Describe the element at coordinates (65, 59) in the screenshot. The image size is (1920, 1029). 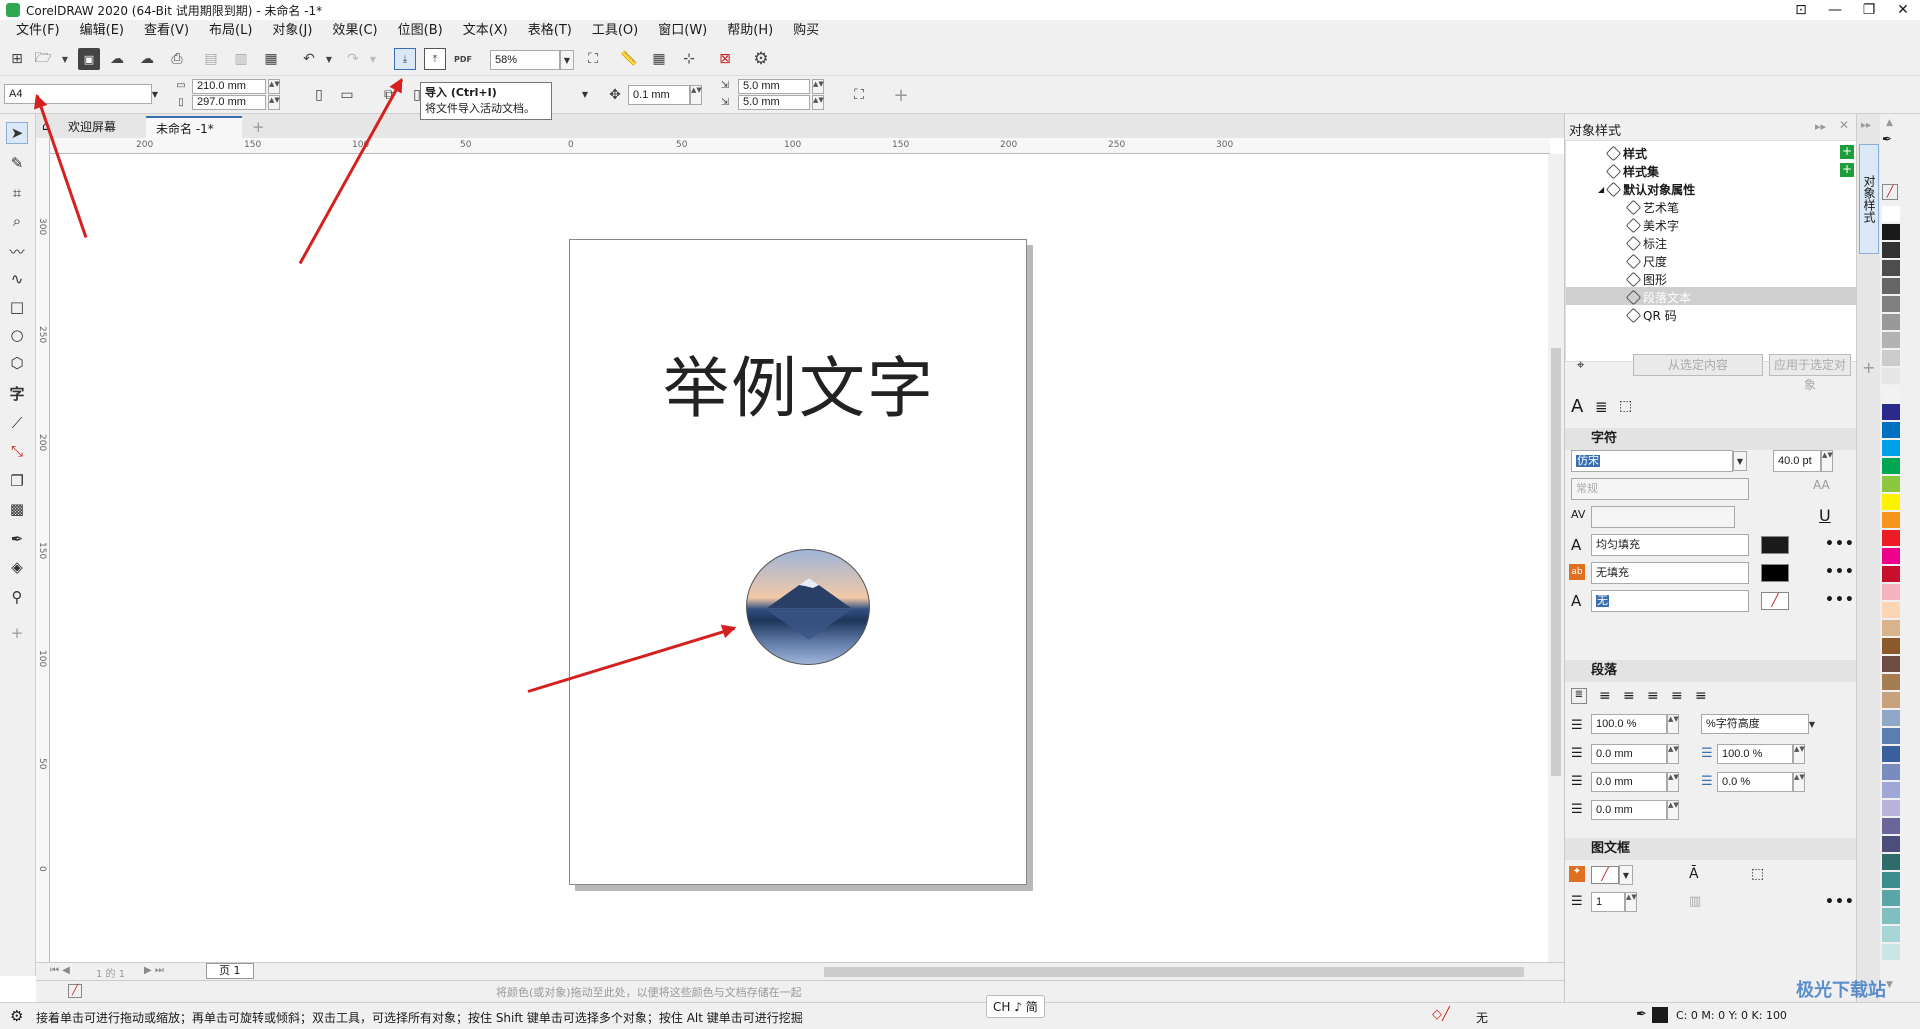
I see `open-dropdown-icon: ▼` at that location.